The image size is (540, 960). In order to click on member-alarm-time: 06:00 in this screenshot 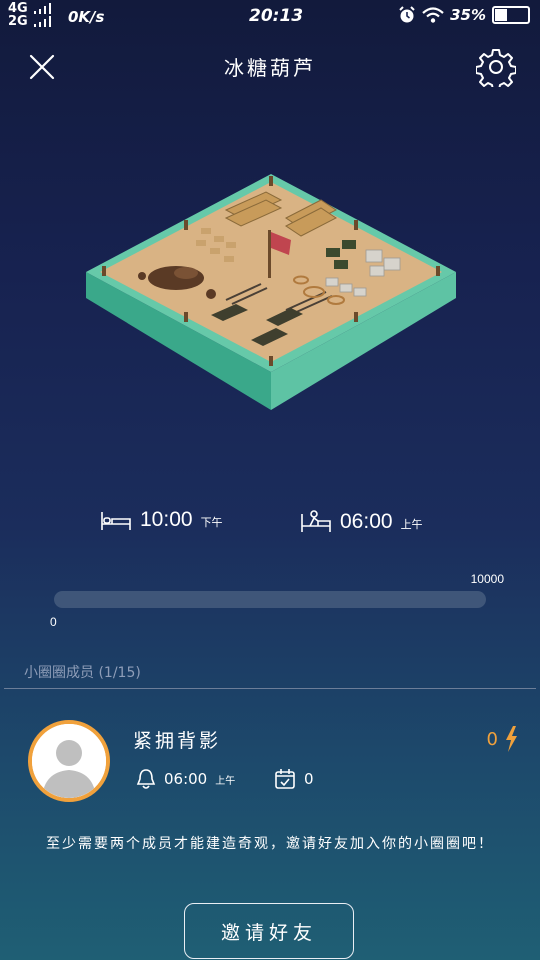, I will do `click(186, 779)`.